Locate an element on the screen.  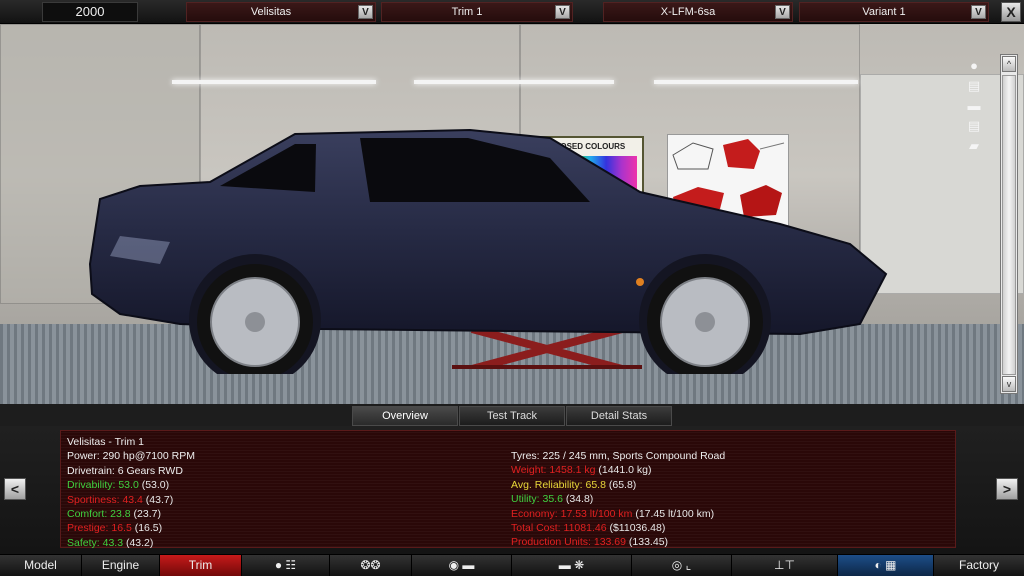
model-dropdown: Velisitas V is located at coordinates (281, 12).